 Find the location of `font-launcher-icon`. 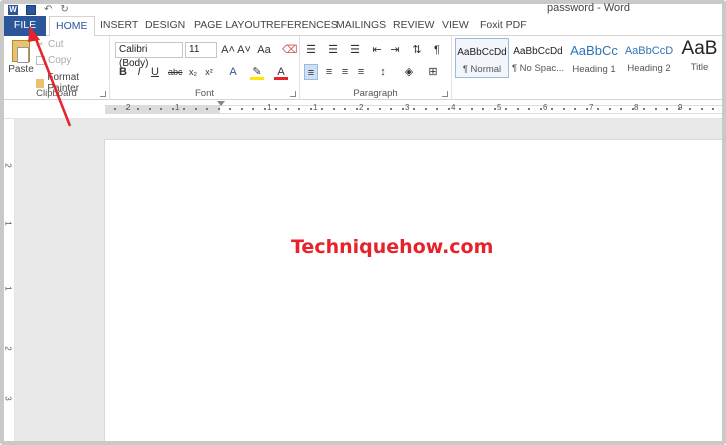

font-launcher-icon is located at coordinates (293, 94).